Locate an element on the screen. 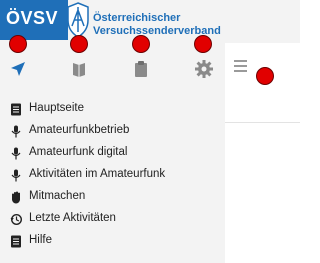 Image resolution: width=320 pixels, height=263 pixels. sidebar-toolbar is located at coordinates (112, 68).